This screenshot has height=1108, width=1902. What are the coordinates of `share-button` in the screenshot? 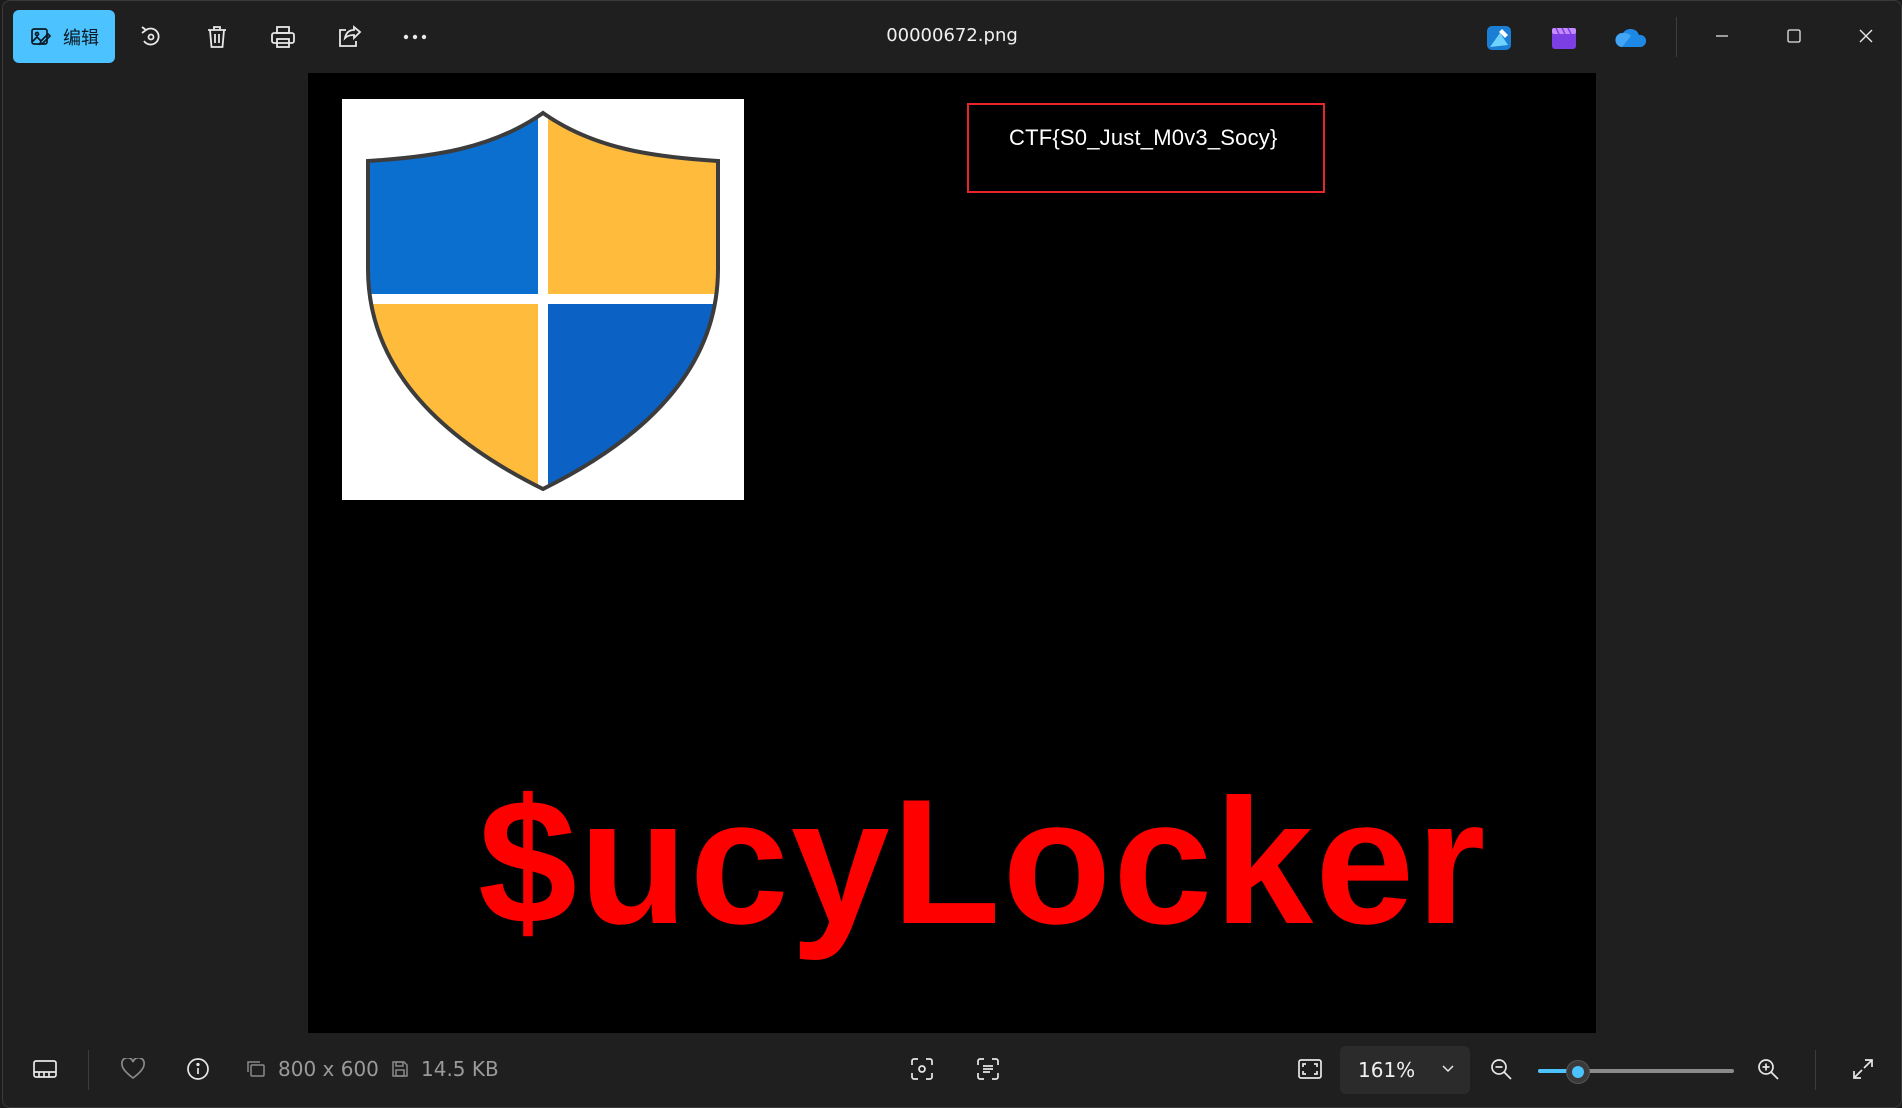 It's located at (349, 37).